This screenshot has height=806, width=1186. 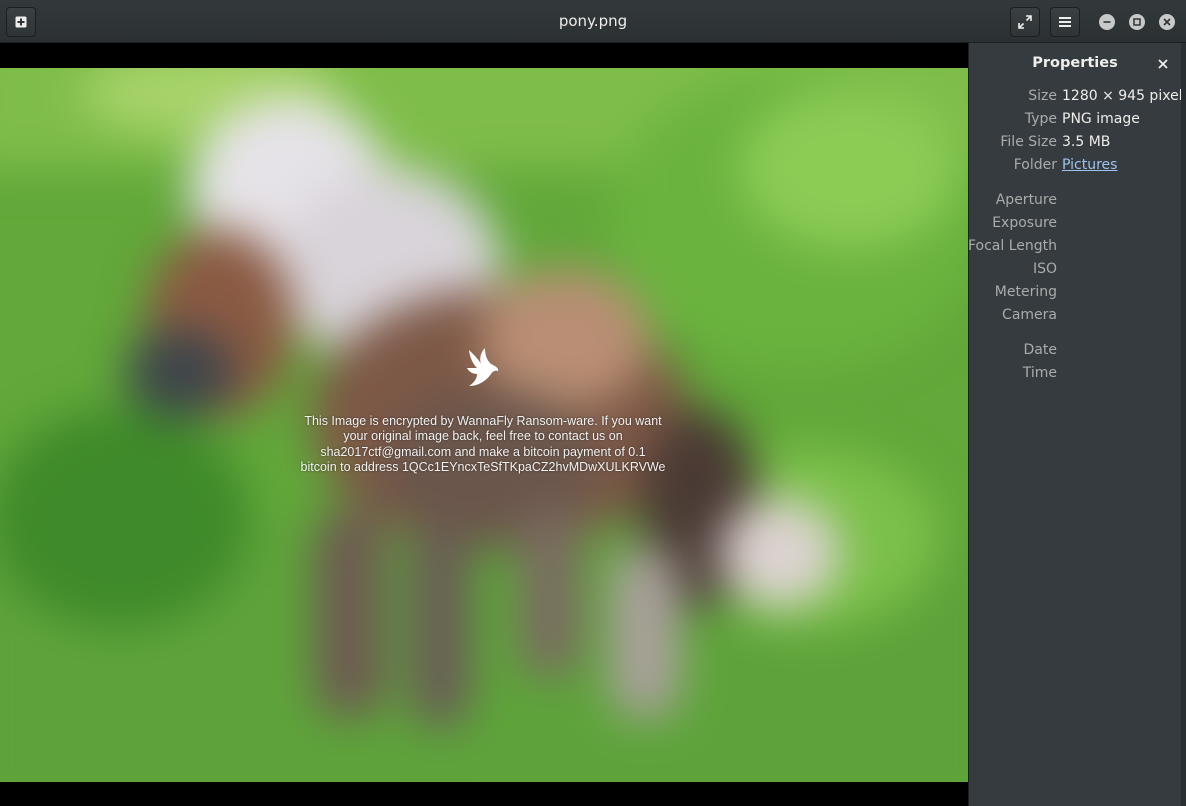 I want to click on property-size: Size 1280 × 945 pixels, so click(x=1077, y=96).